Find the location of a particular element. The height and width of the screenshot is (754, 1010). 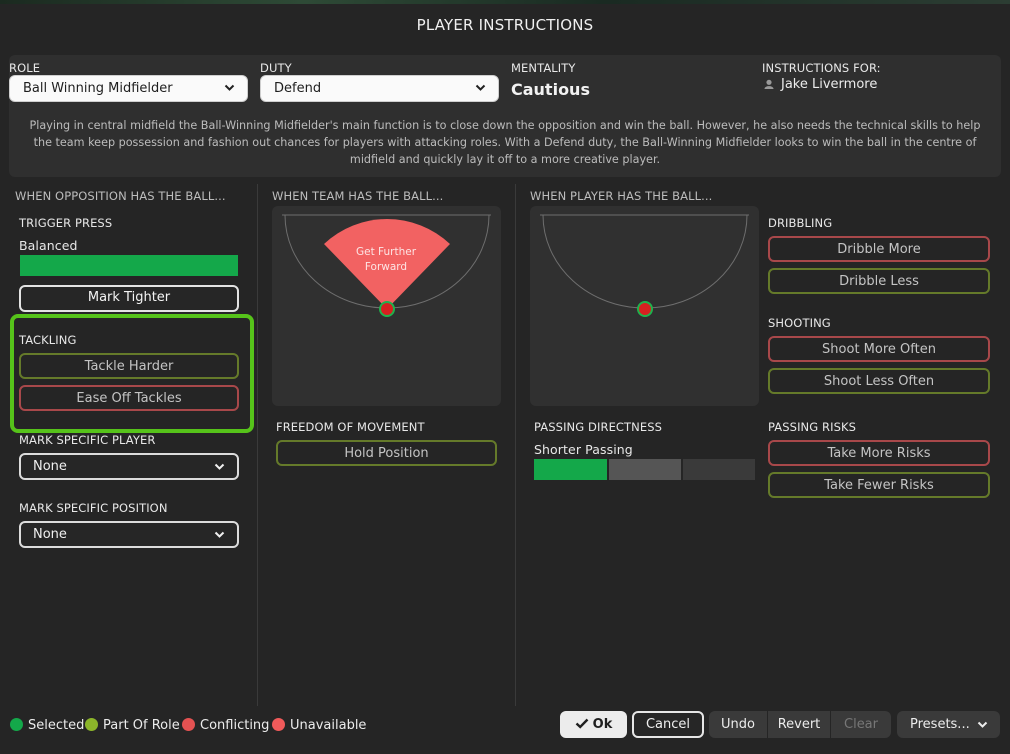

passing-pitch is located at coordinates (644, 306).